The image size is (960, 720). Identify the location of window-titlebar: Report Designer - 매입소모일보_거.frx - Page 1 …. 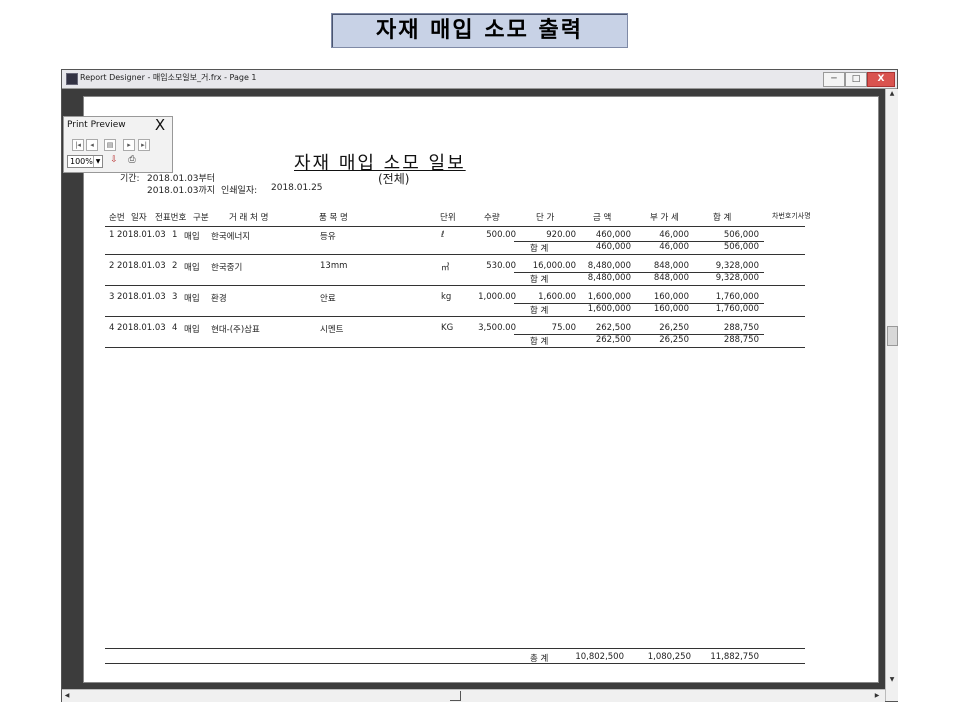
(479, 79).